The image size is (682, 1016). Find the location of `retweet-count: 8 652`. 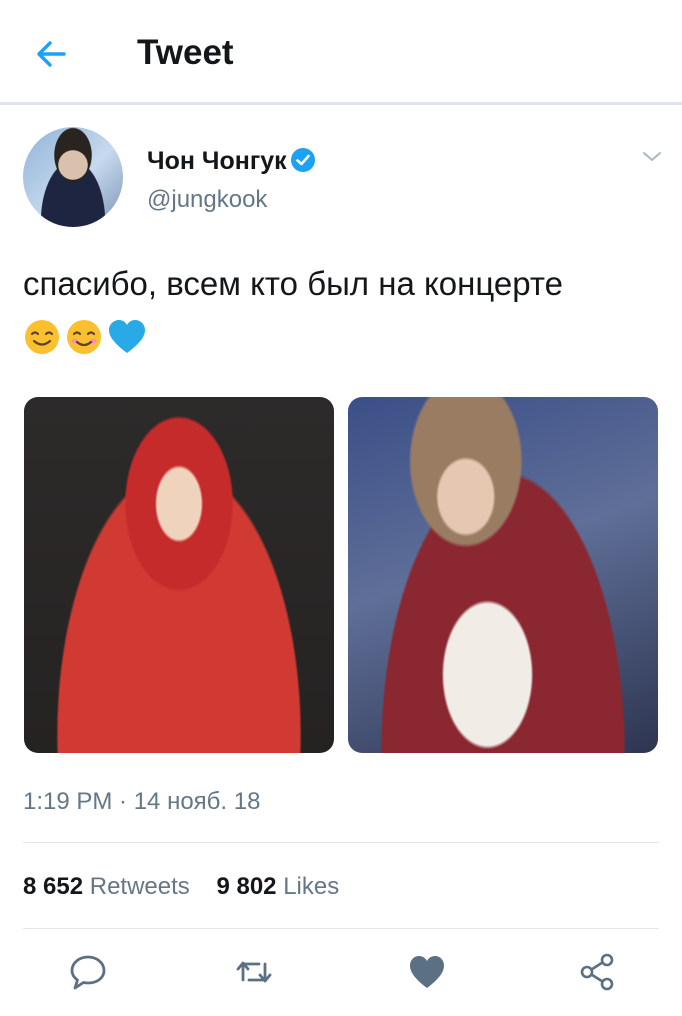

retweet-count: 8 652 is located at coordinates (53, 886).